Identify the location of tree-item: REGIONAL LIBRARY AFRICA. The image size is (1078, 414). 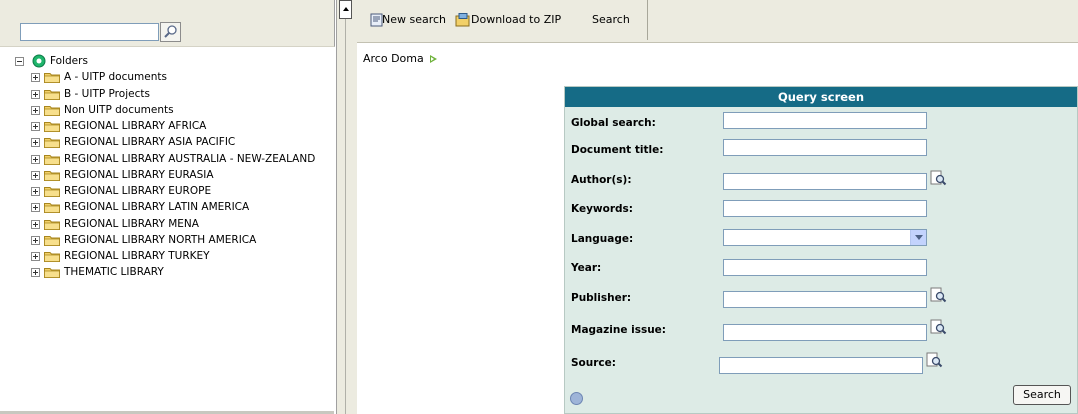
(167, 126).